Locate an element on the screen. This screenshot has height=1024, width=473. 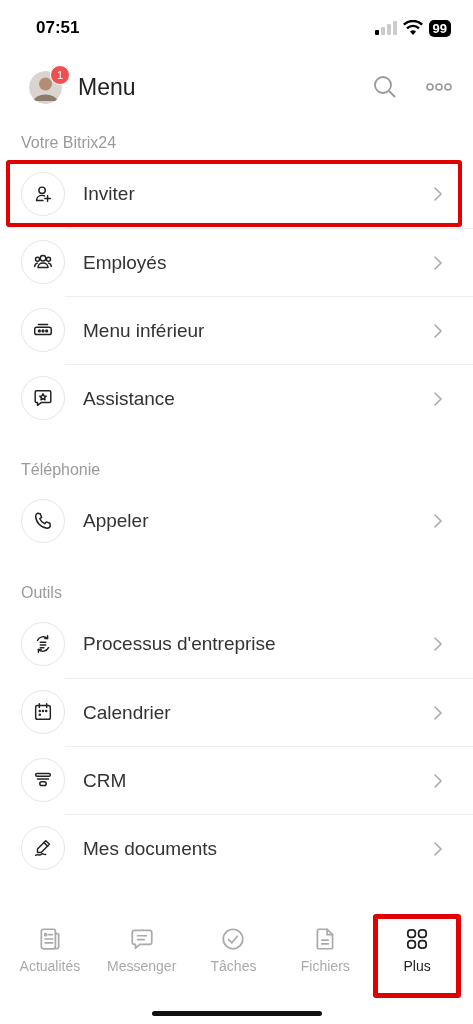
menu-item-label: Inviter is located at coordinates (109, 194).